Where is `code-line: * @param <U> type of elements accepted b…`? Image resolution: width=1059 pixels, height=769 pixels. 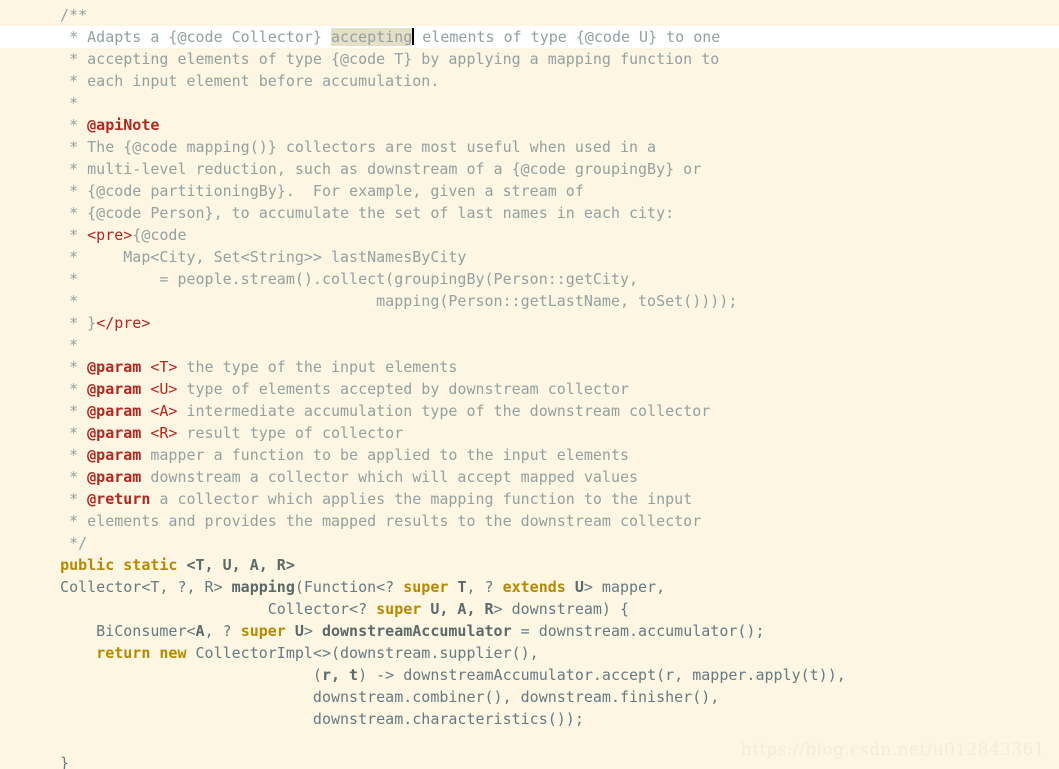
code-line: * @param <U> type of elements accepted b… is located at coordinates (529, 389).